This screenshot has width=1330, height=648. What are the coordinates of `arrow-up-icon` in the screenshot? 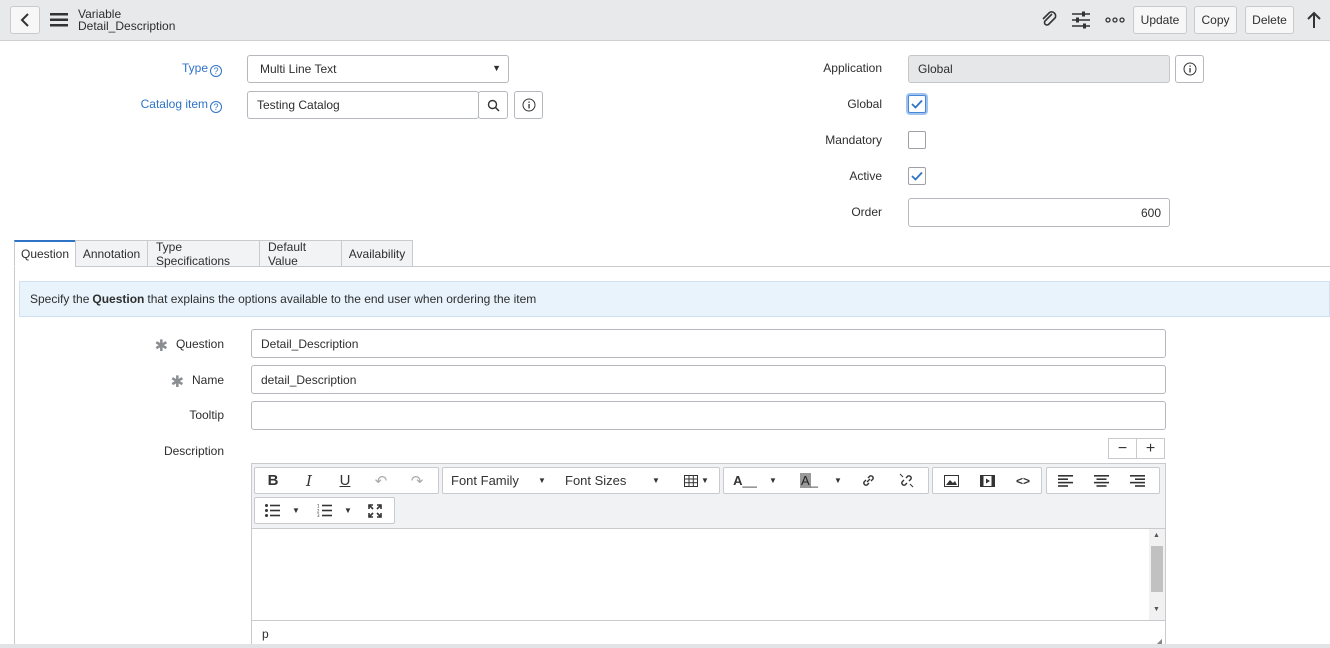 It's located at (1314, 19).